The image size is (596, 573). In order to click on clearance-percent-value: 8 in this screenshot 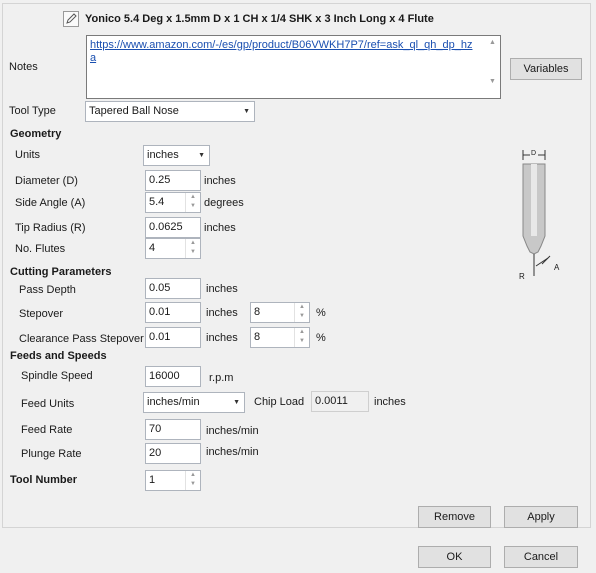, I will do `click(257, 337)`.